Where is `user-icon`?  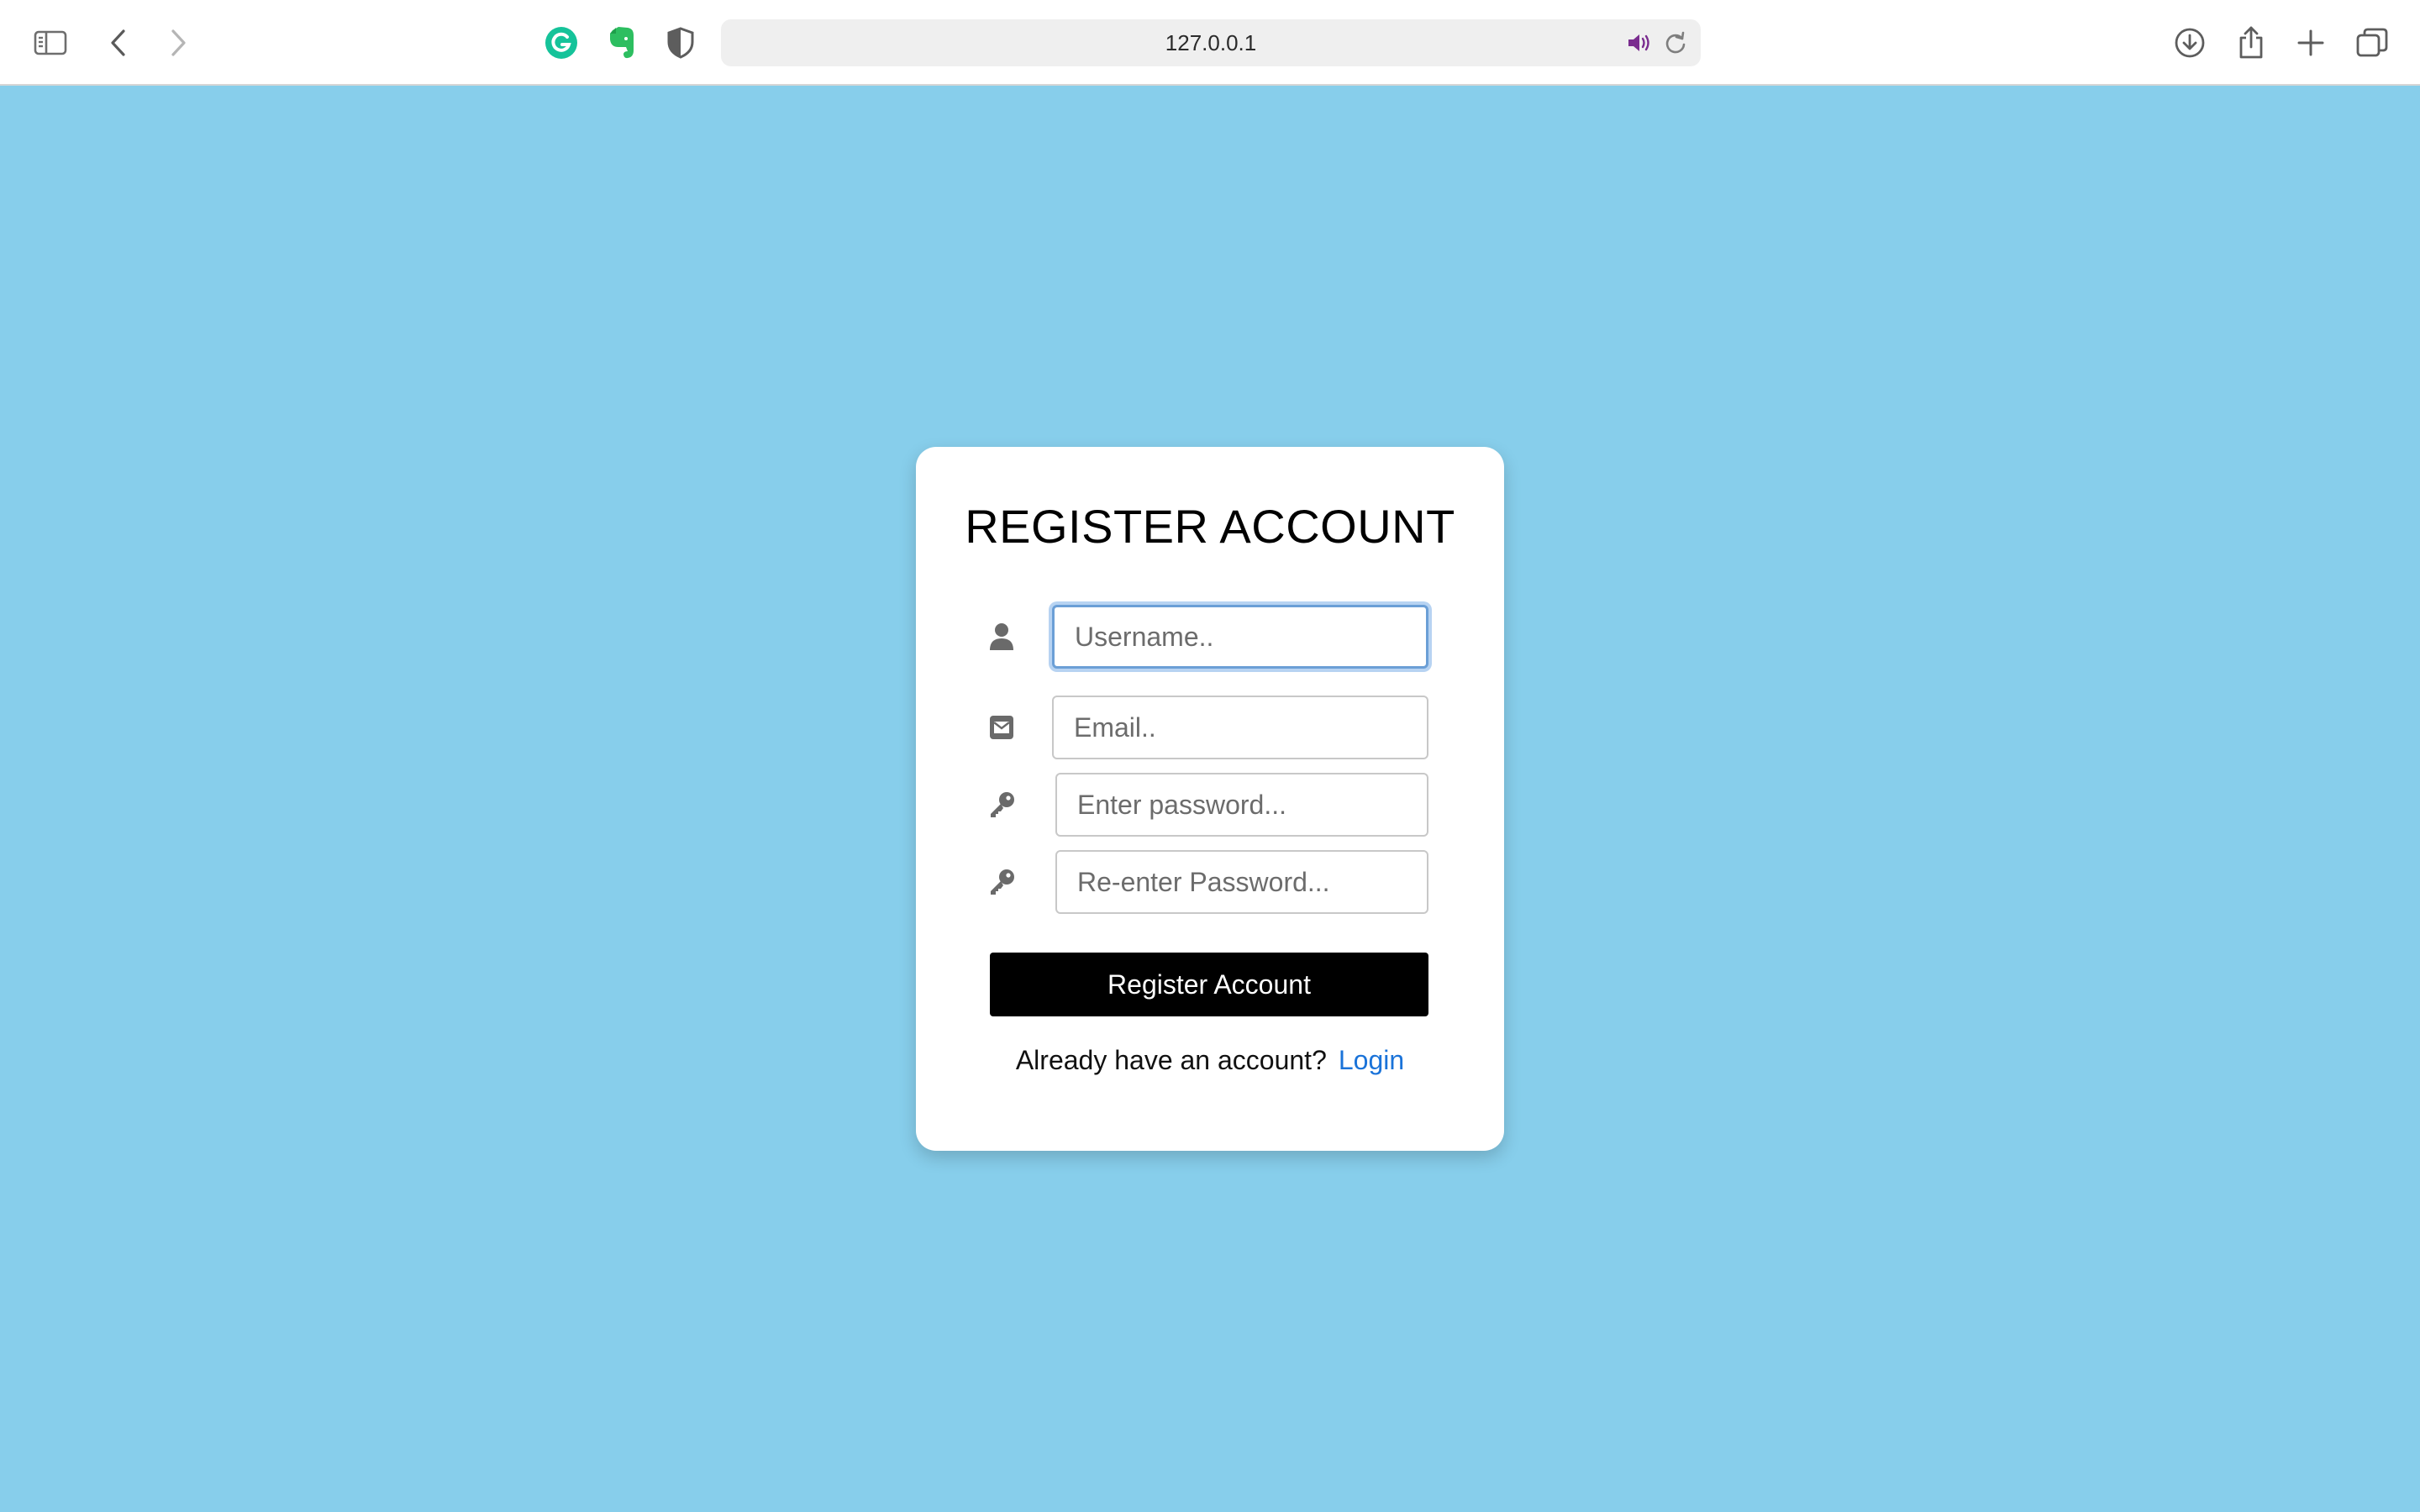
user-icon is located at coordinates (1001, 637).